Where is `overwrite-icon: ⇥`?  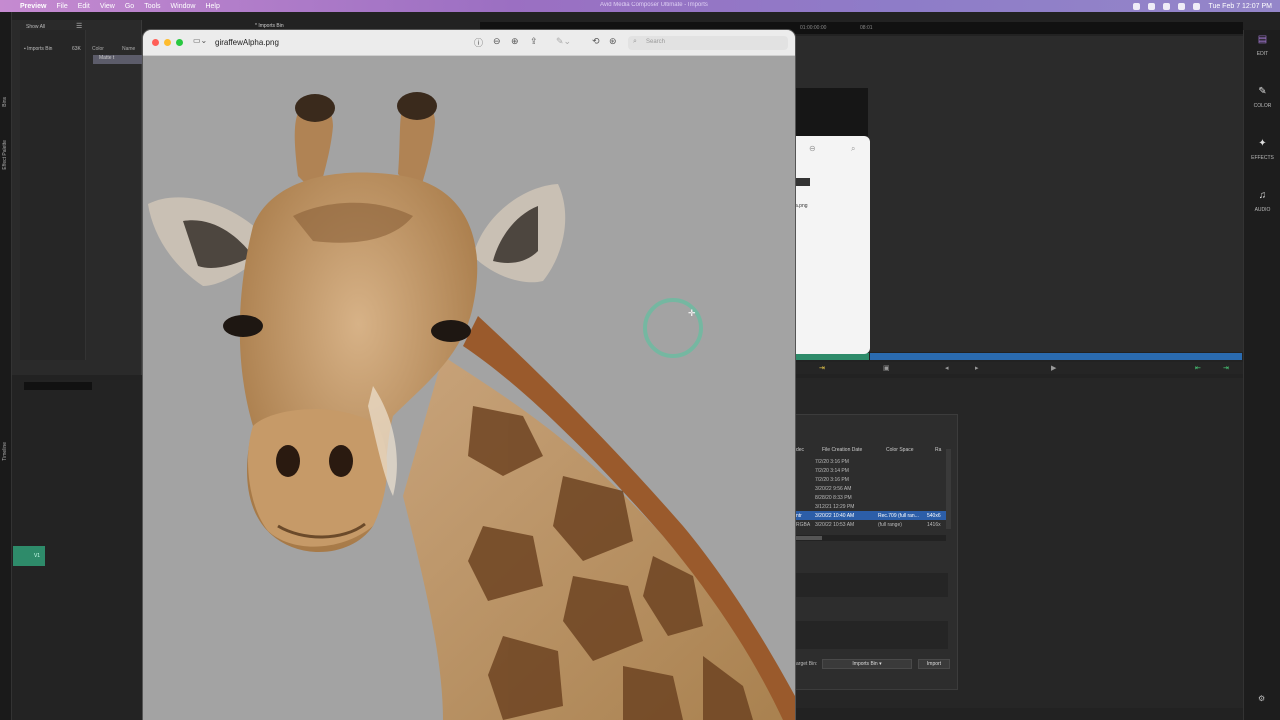 overwrite-icon: ⇥ is located at coordinates (1226, 368).